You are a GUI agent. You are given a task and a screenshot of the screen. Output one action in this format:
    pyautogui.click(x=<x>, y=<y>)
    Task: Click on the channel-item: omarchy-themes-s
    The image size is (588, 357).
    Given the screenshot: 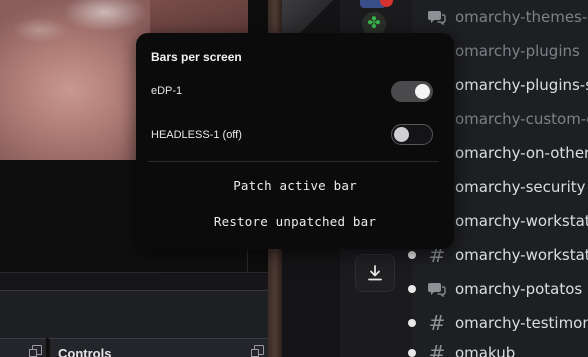 What is the action you would take?
    pyautogui.click(x=500, y=17)
    